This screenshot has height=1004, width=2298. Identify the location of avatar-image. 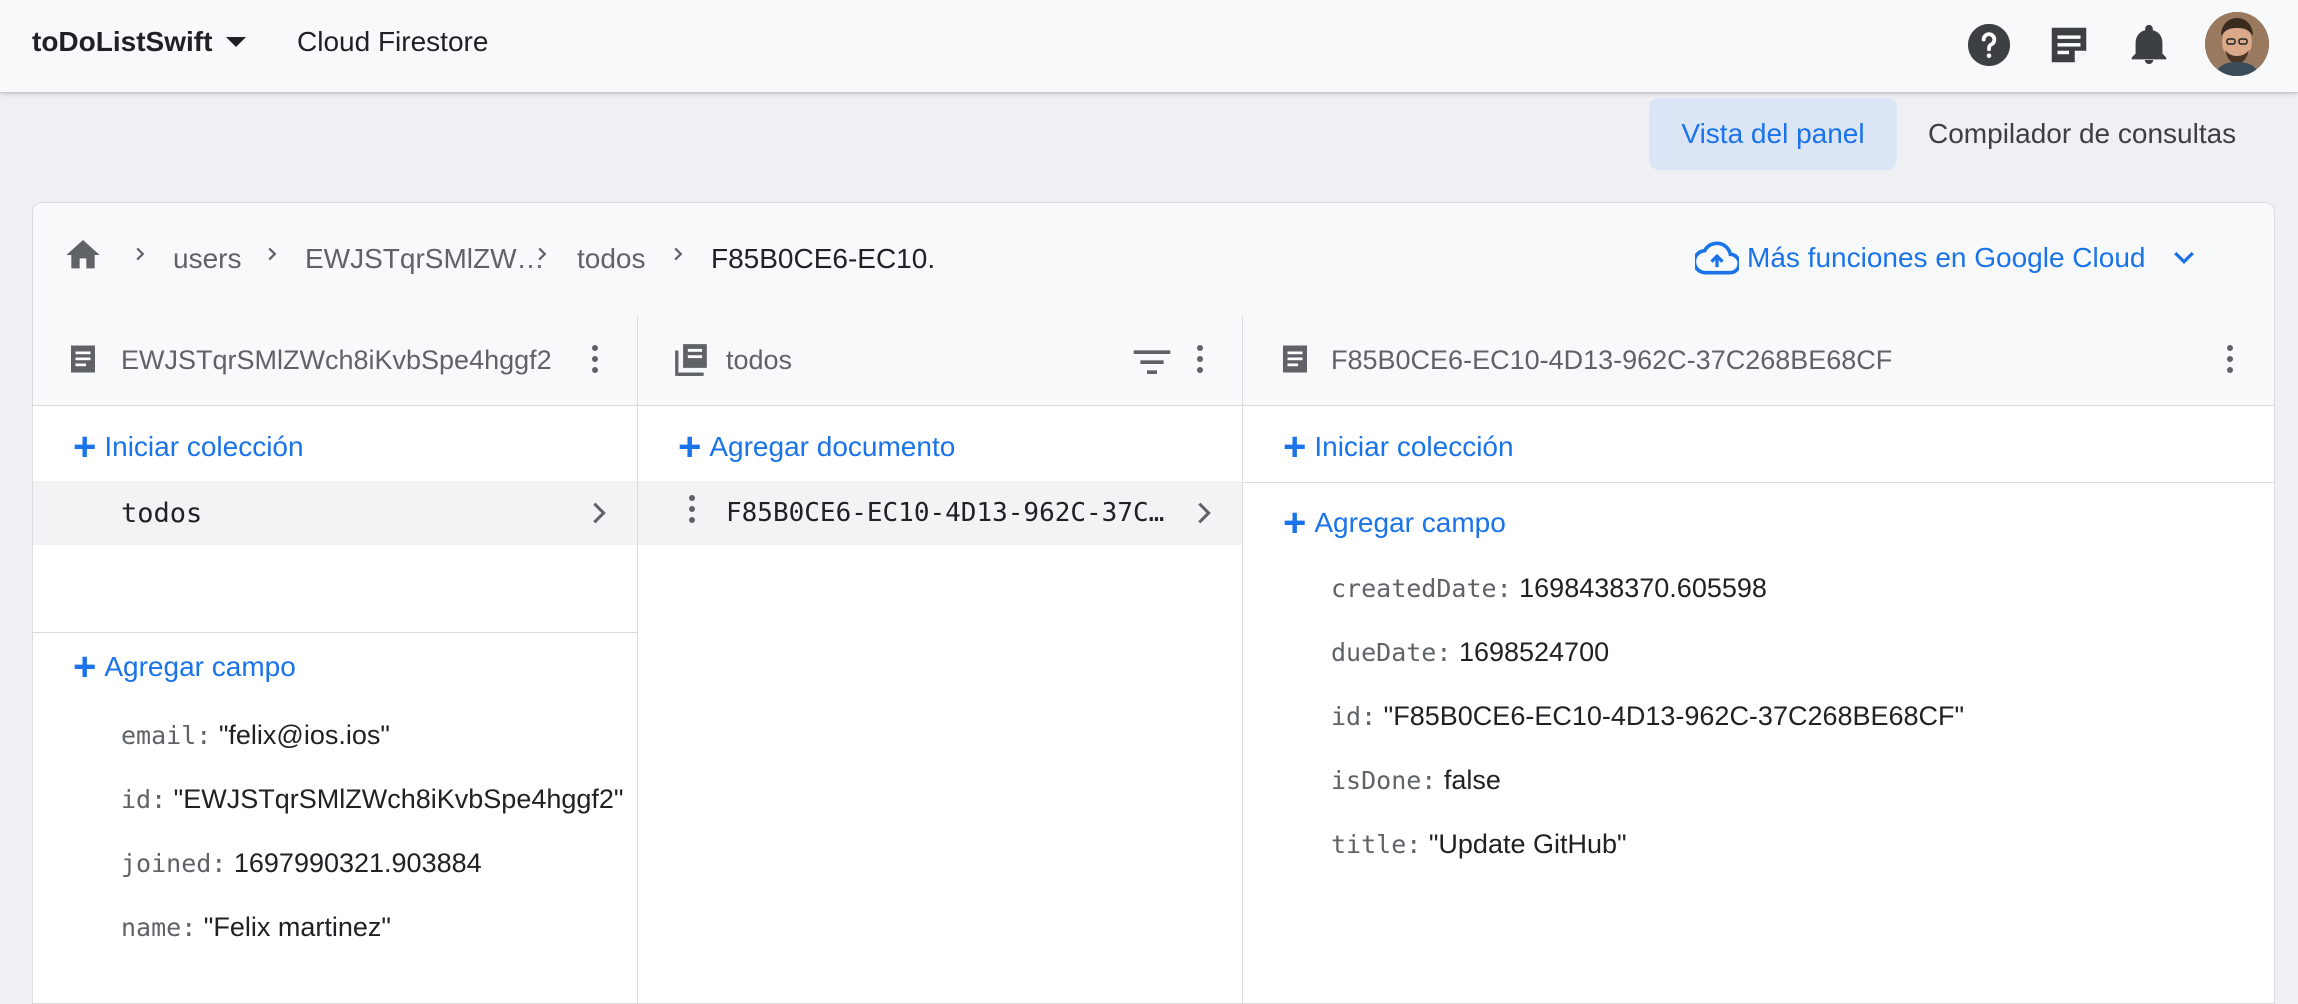
(2237, 44).